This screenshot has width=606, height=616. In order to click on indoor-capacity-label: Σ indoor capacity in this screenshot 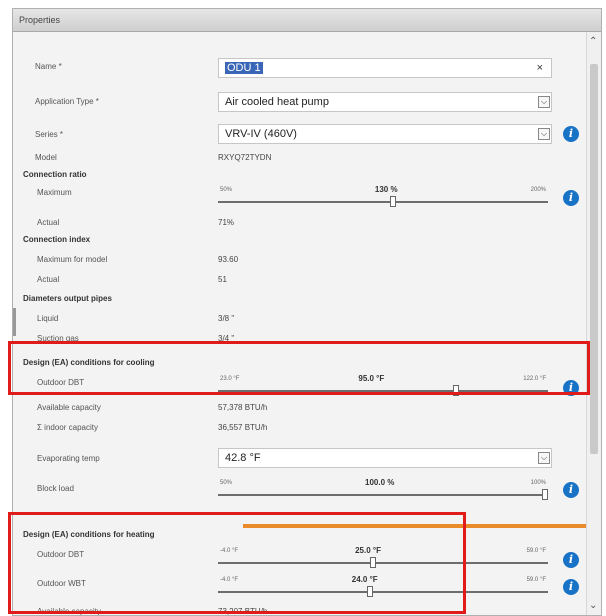, I will do `click(67, 427)`.